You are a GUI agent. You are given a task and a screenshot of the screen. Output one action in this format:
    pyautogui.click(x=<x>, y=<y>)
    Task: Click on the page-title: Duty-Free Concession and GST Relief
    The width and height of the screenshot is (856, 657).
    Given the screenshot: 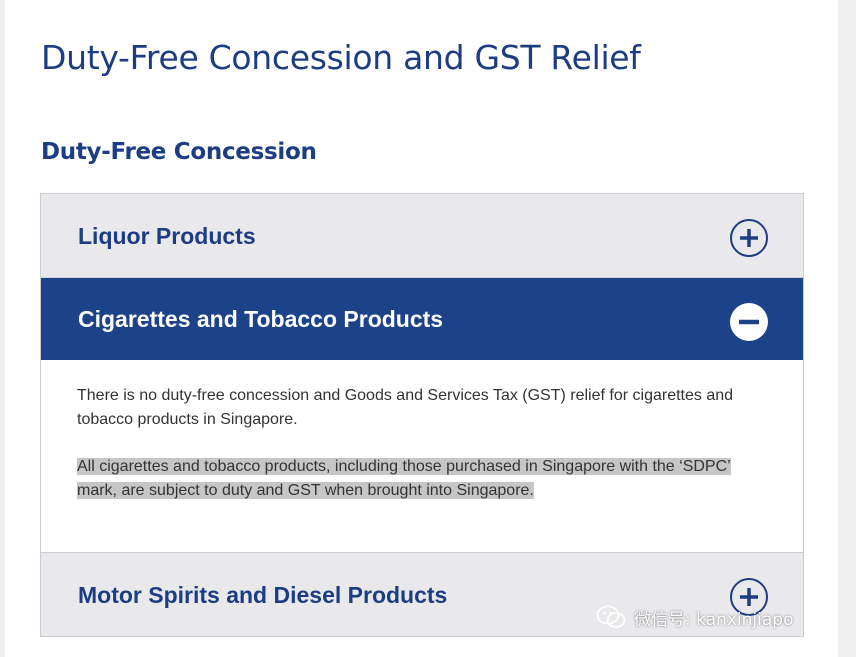 What is the action you would take?
    pyautogui.click(x=341, y=57)
    